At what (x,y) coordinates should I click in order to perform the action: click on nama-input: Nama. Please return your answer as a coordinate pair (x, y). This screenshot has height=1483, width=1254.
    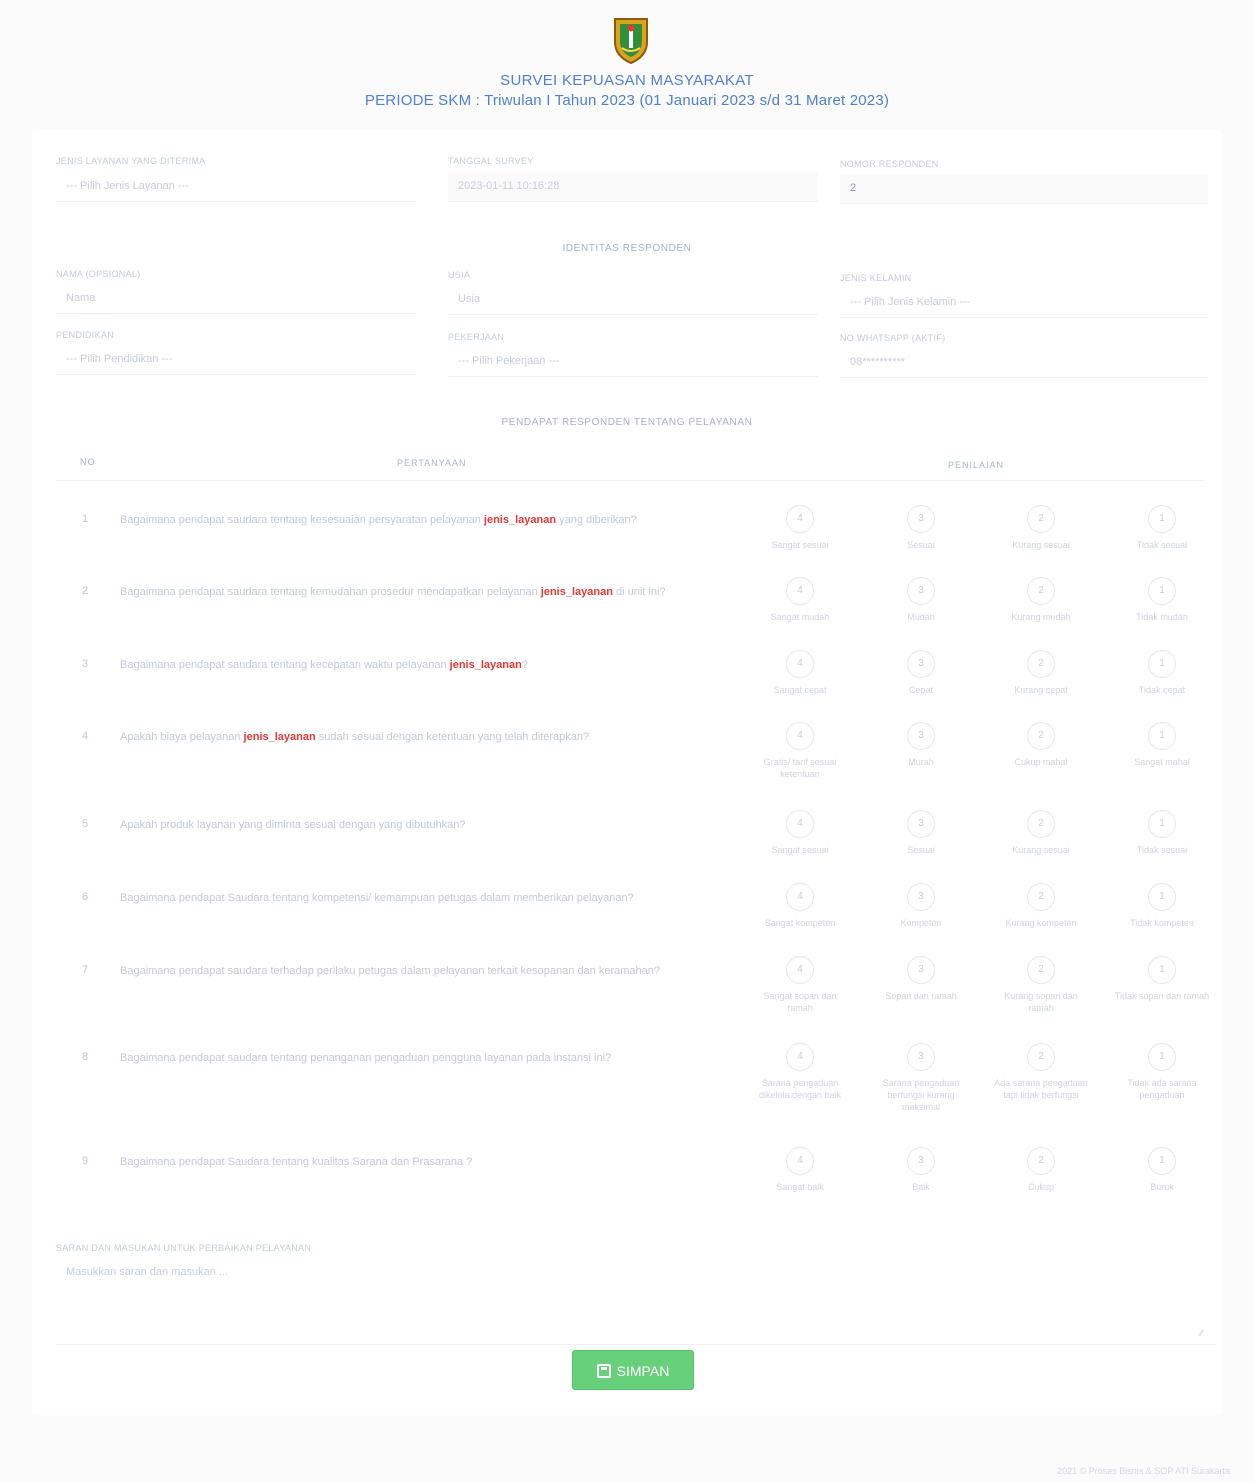
    Looking at the image, I should click on (236, 299).